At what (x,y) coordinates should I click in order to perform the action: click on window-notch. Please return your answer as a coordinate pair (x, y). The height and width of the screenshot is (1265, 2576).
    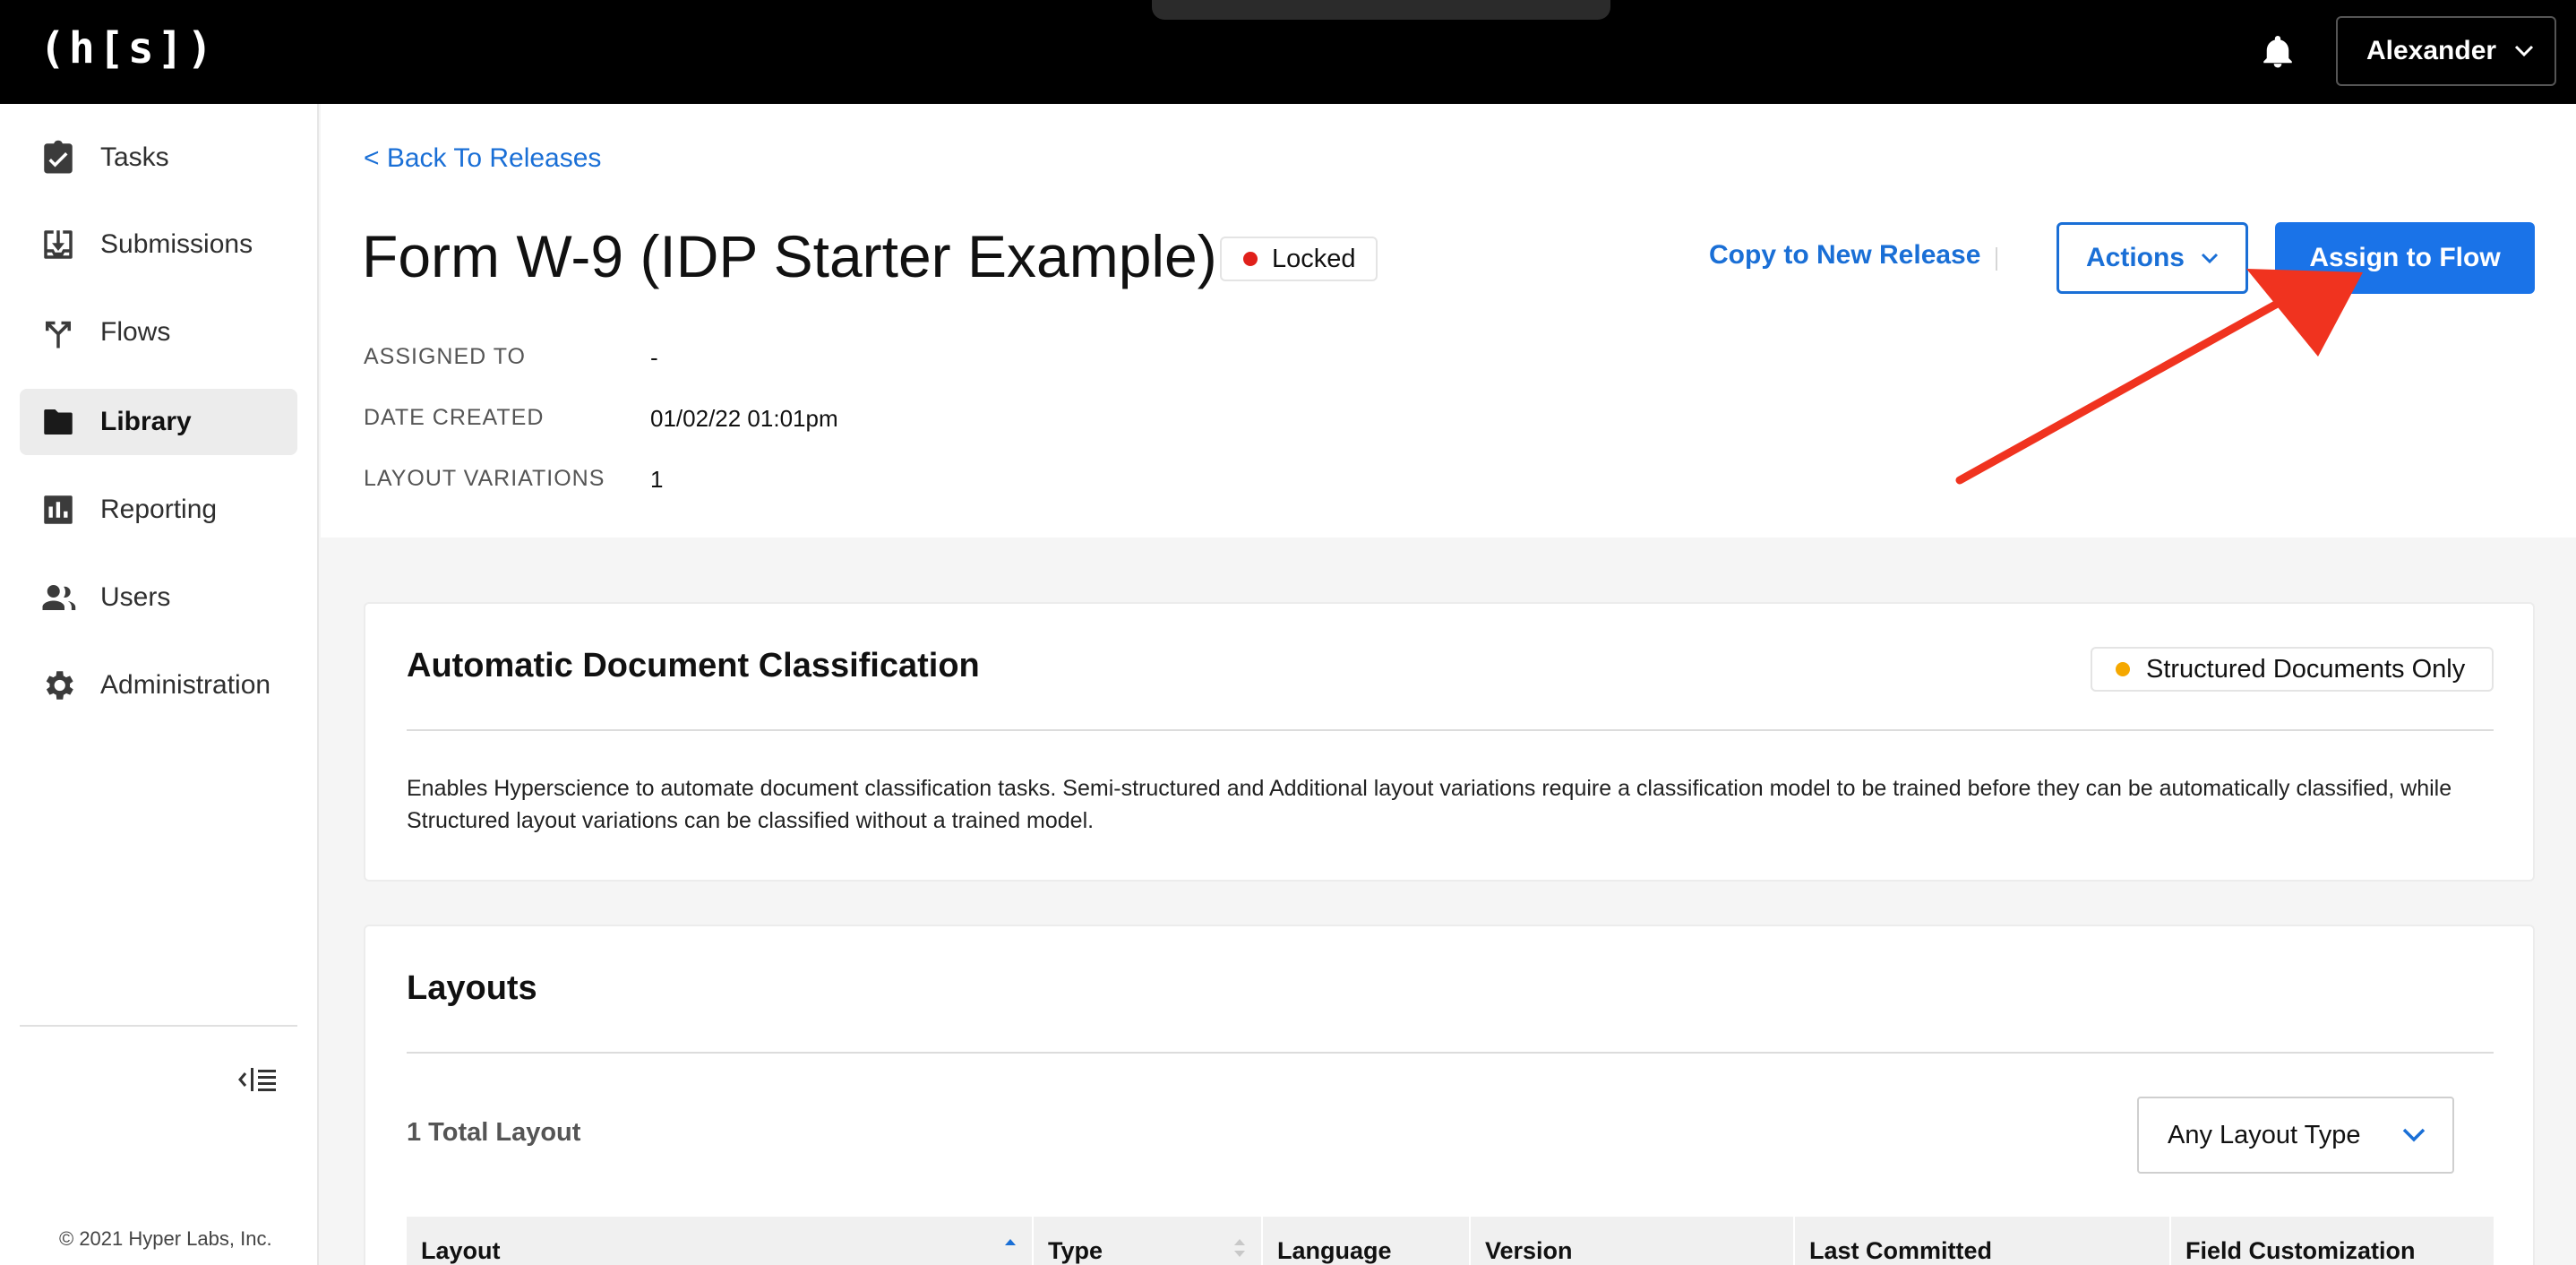
    Looking at the image, I should click on (1381, 10).